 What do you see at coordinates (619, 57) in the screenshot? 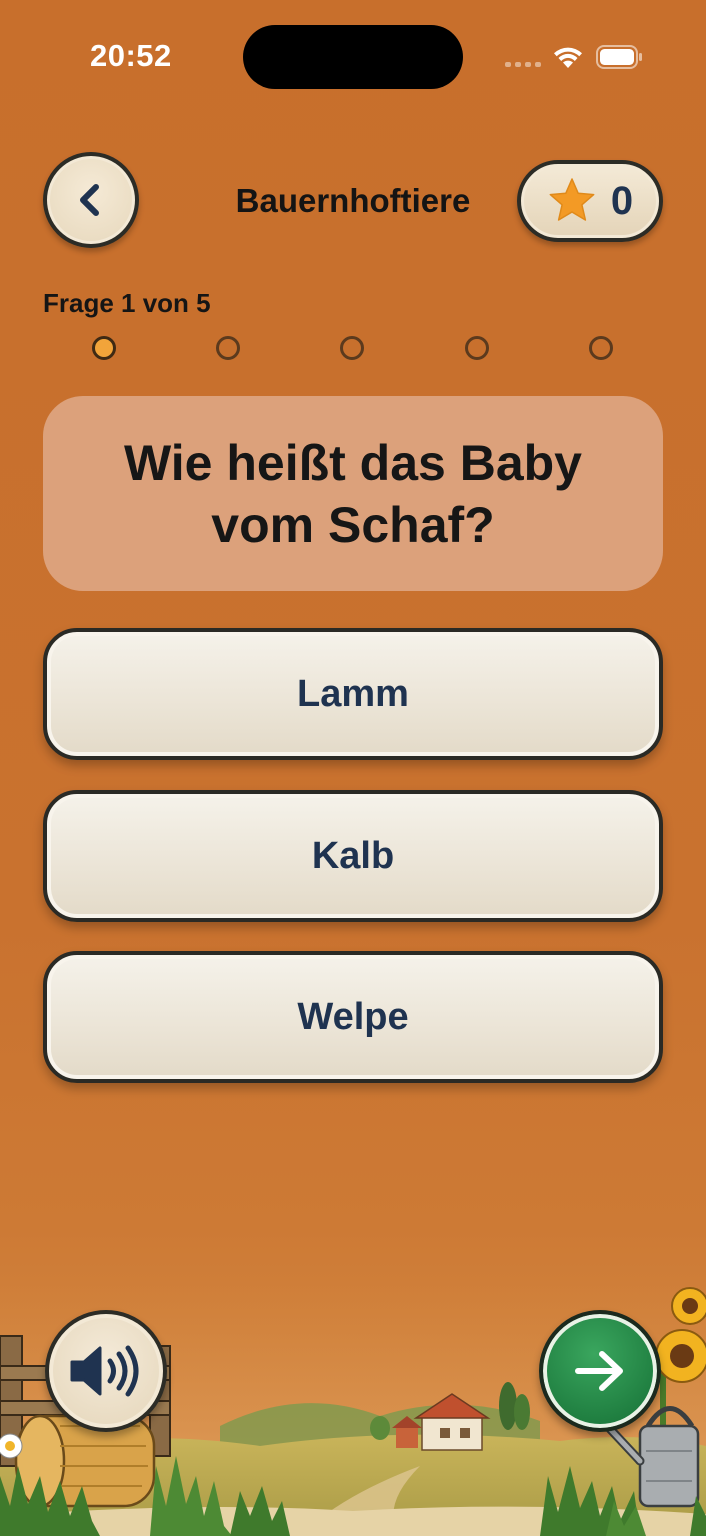
I see `battery-icon` at bounding box center [619, 57].